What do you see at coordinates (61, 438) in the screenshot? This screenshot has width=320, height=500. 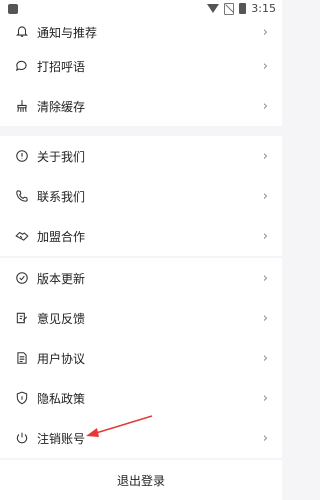 I see `row-label: 注销账号` at bounding box center [61, 438].